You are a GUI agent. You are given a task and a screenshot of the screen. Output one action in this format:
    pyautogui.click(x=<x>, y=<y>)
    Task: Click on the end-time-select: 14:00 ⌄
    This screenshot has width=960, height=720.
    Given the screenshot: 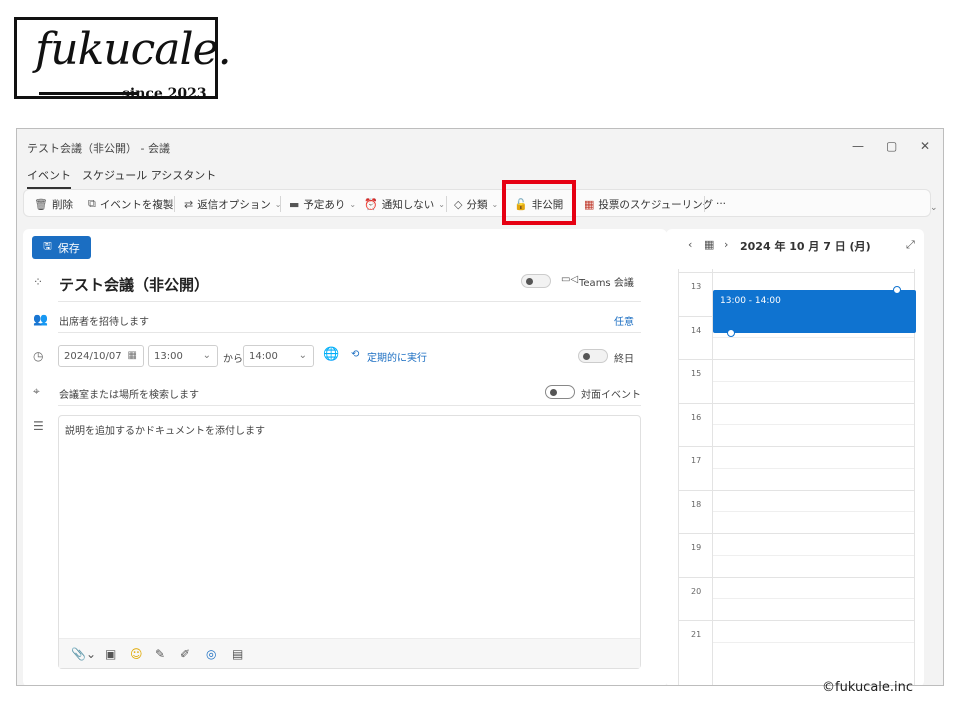 What is the action you would take?
    pyautogui.click(x=278, y=356)
    